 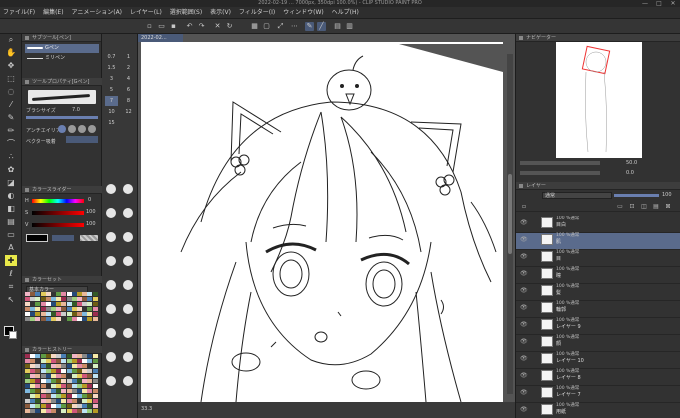 What do you see at coordinates (620, 206) in the screenshot?
I see `new-folder-icon: ▭` at bounding box center [620, 206].